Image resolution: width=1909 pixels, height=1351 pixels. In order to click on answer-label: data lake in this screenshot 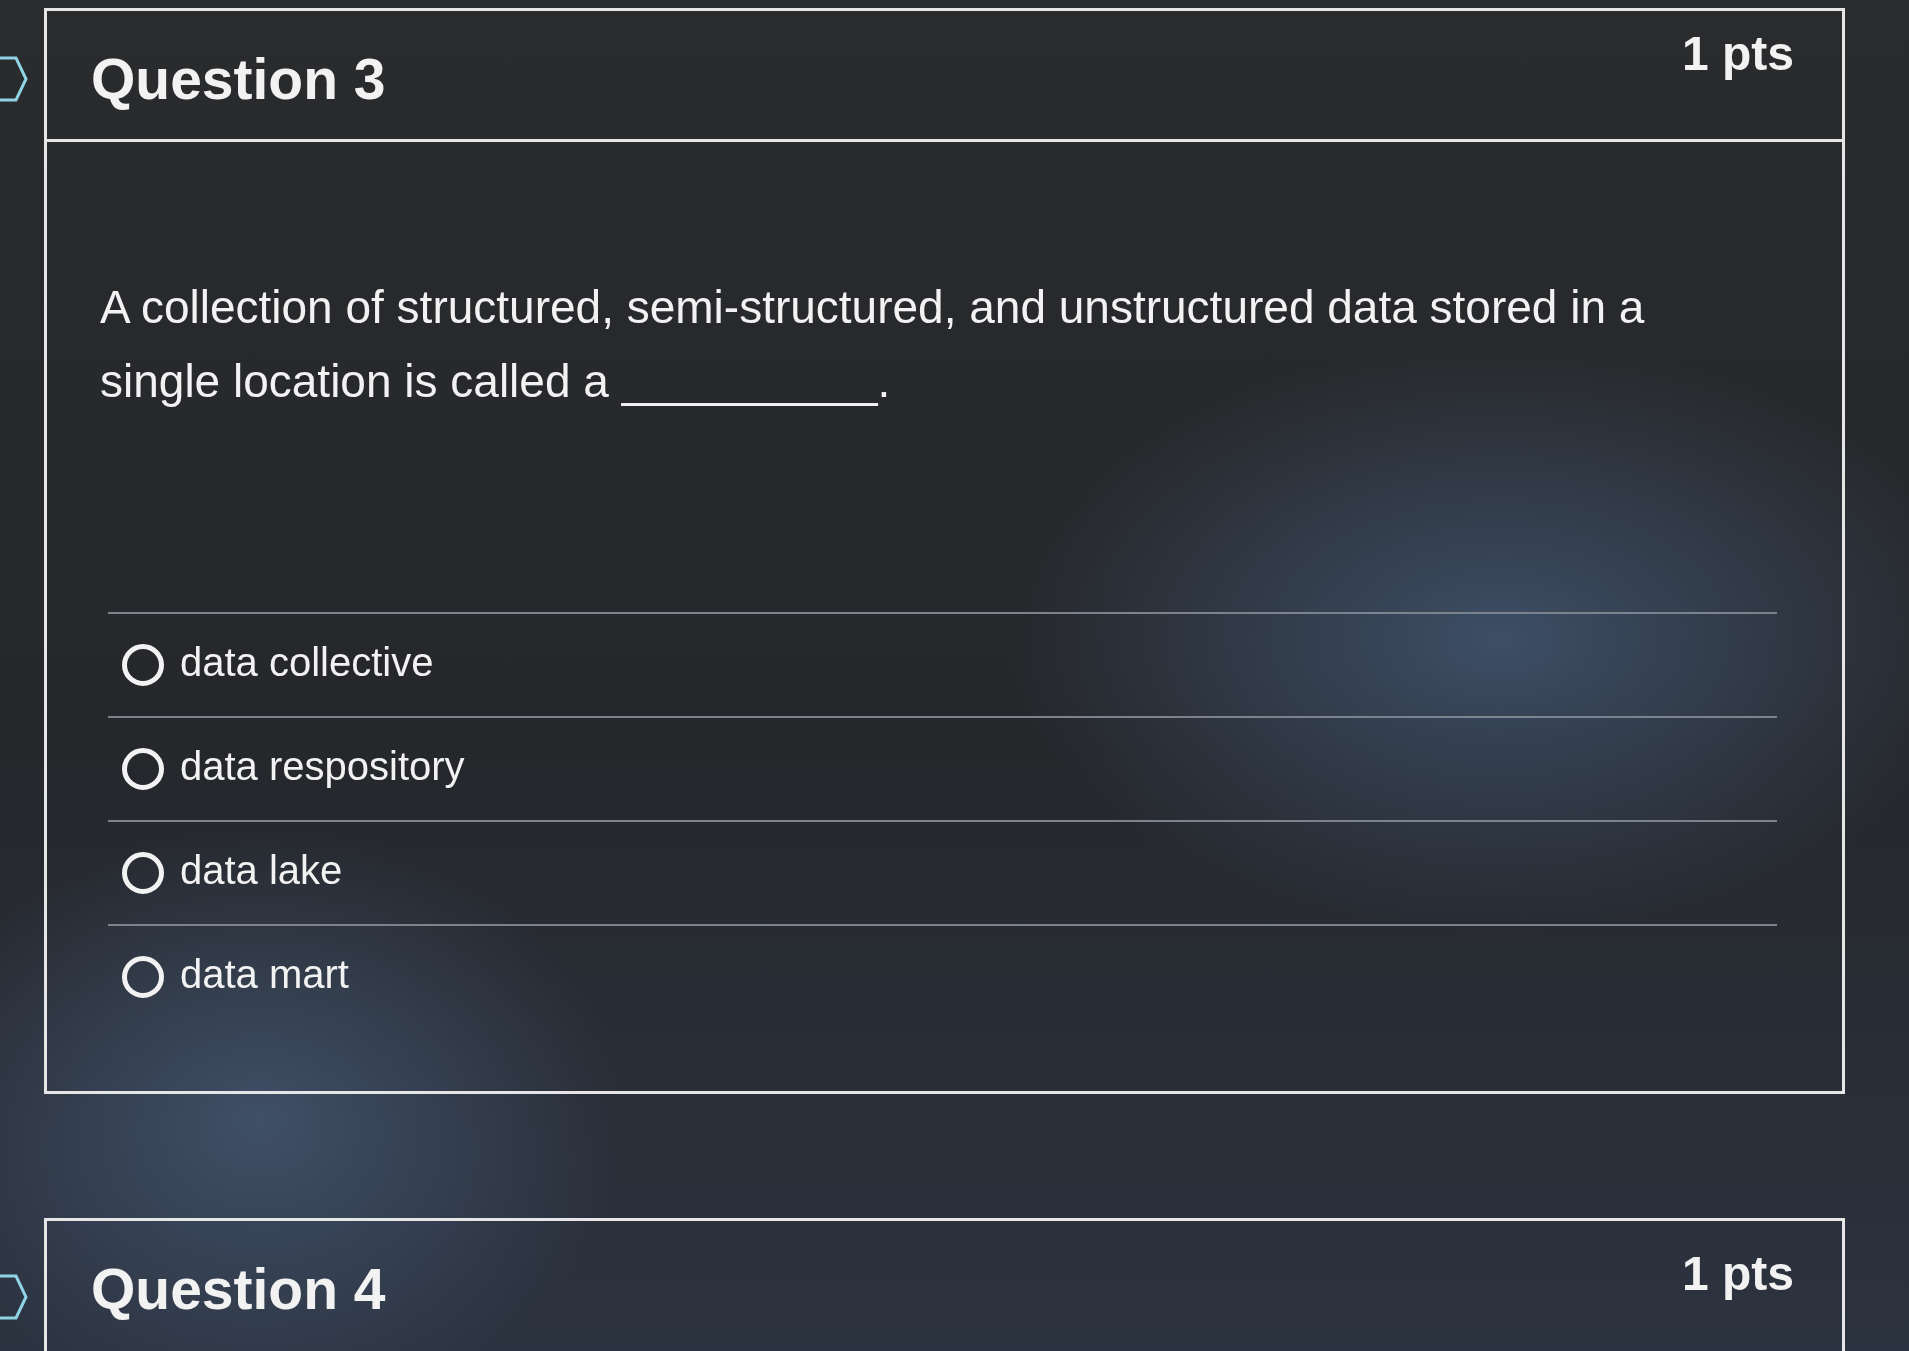, I will do `click(261, 870)`.